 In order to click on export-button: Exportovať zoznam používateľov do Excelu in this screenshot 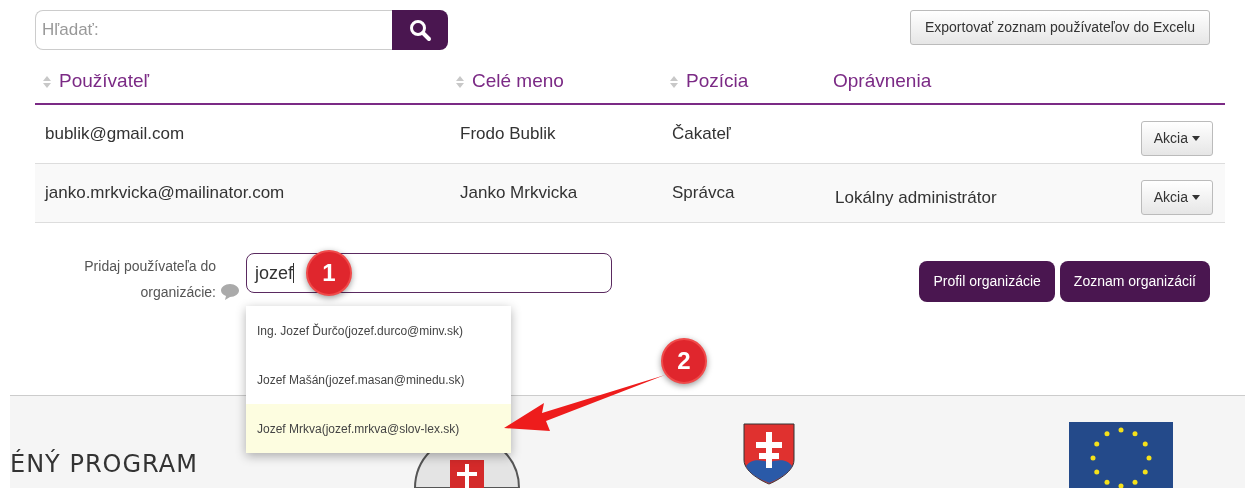, I will do `click(1059, 27)`.